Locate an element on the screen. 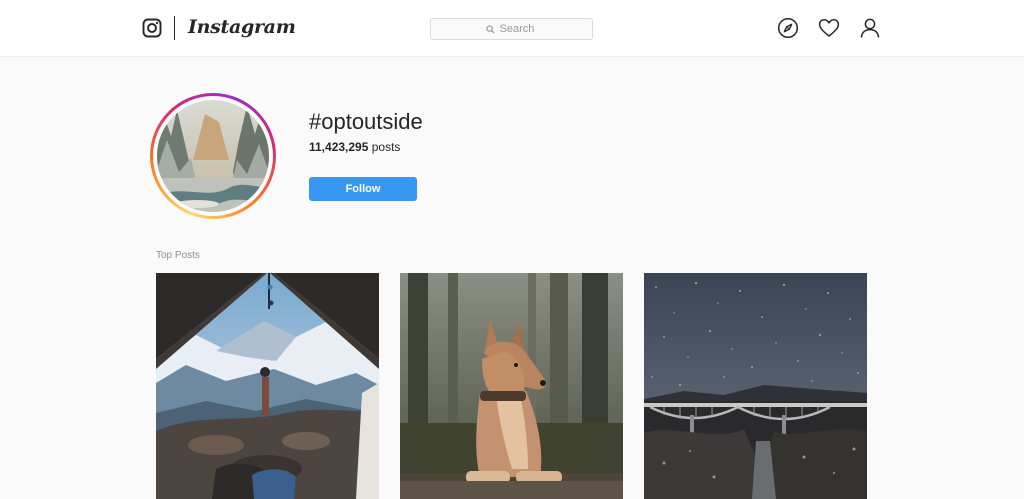  search-box is located at coordinates (511, 29).